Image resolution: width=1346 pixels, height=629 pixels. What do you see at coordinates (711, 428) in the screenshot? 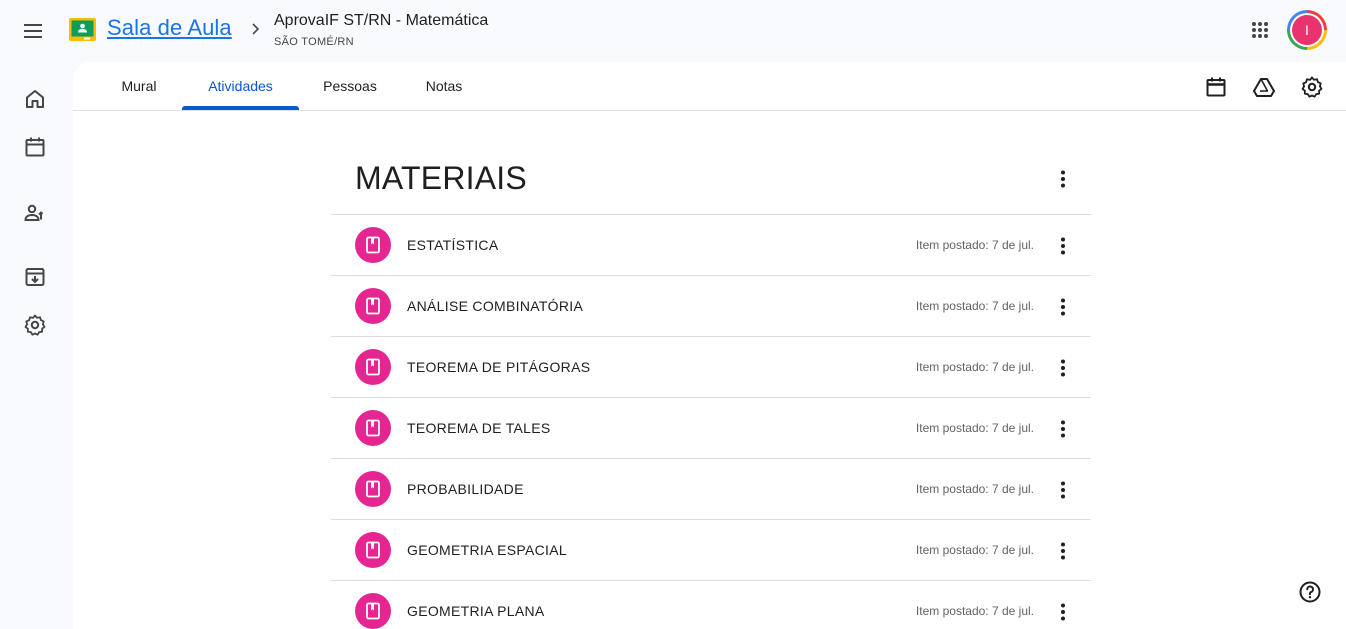
I see `list-item: TEOREMA DE TALES Item postado: 7 de jul.` at bounding box center [711, 428].